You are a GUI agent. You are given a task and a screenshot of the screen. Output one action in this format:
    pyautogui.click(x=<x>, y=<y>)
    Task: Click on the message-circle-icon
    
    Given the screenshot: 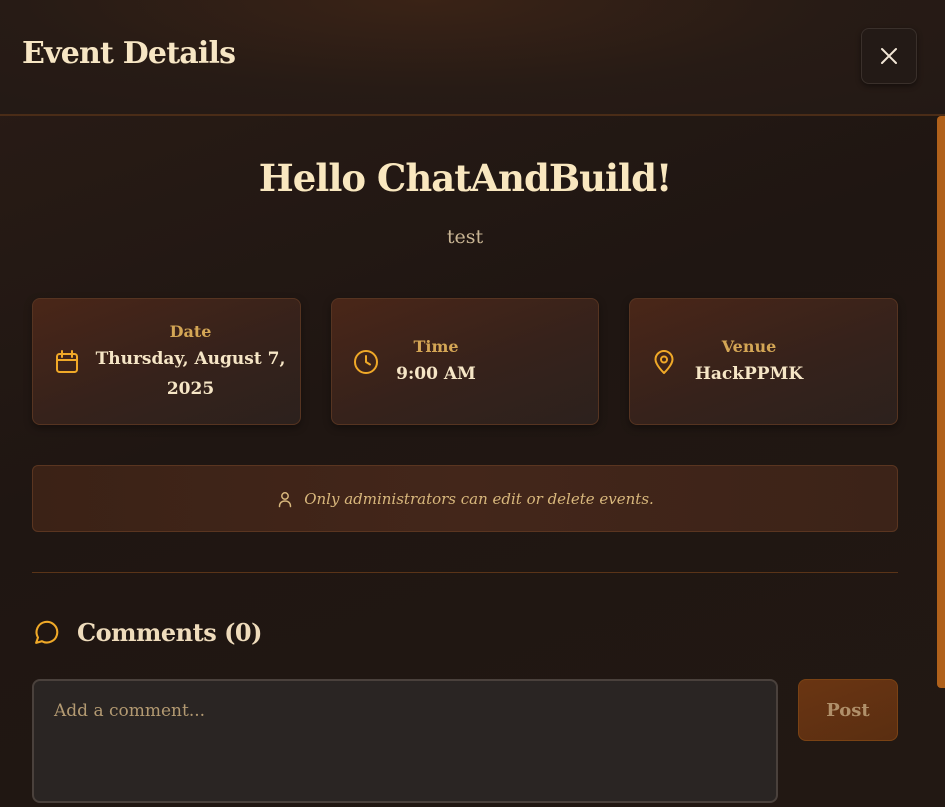 What is the action you would take?
    pyautogui.click(x=47, y=632)
    